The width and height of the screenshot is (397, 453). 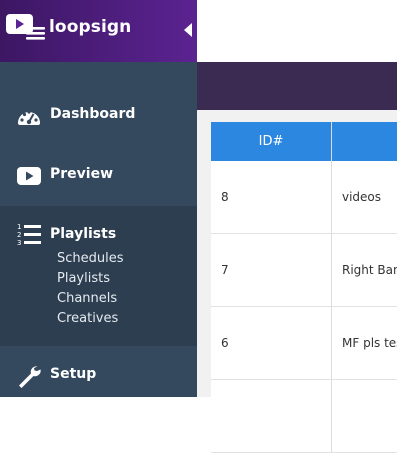 I want to click on cell-name: MF pls tes, so click(x=364, y=343).